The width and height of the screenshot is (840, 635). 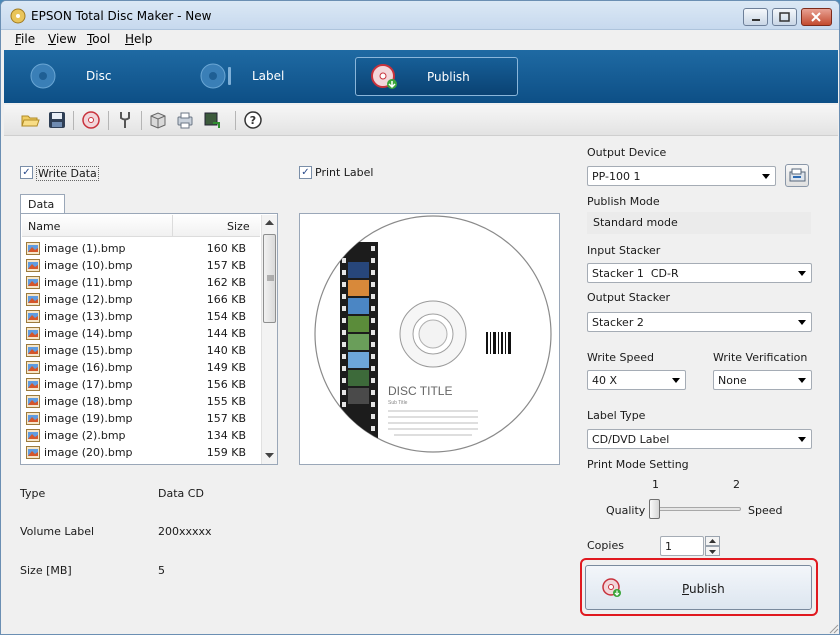 I want to click on mode-disc-button: Disc, so click(x=89, y=76).